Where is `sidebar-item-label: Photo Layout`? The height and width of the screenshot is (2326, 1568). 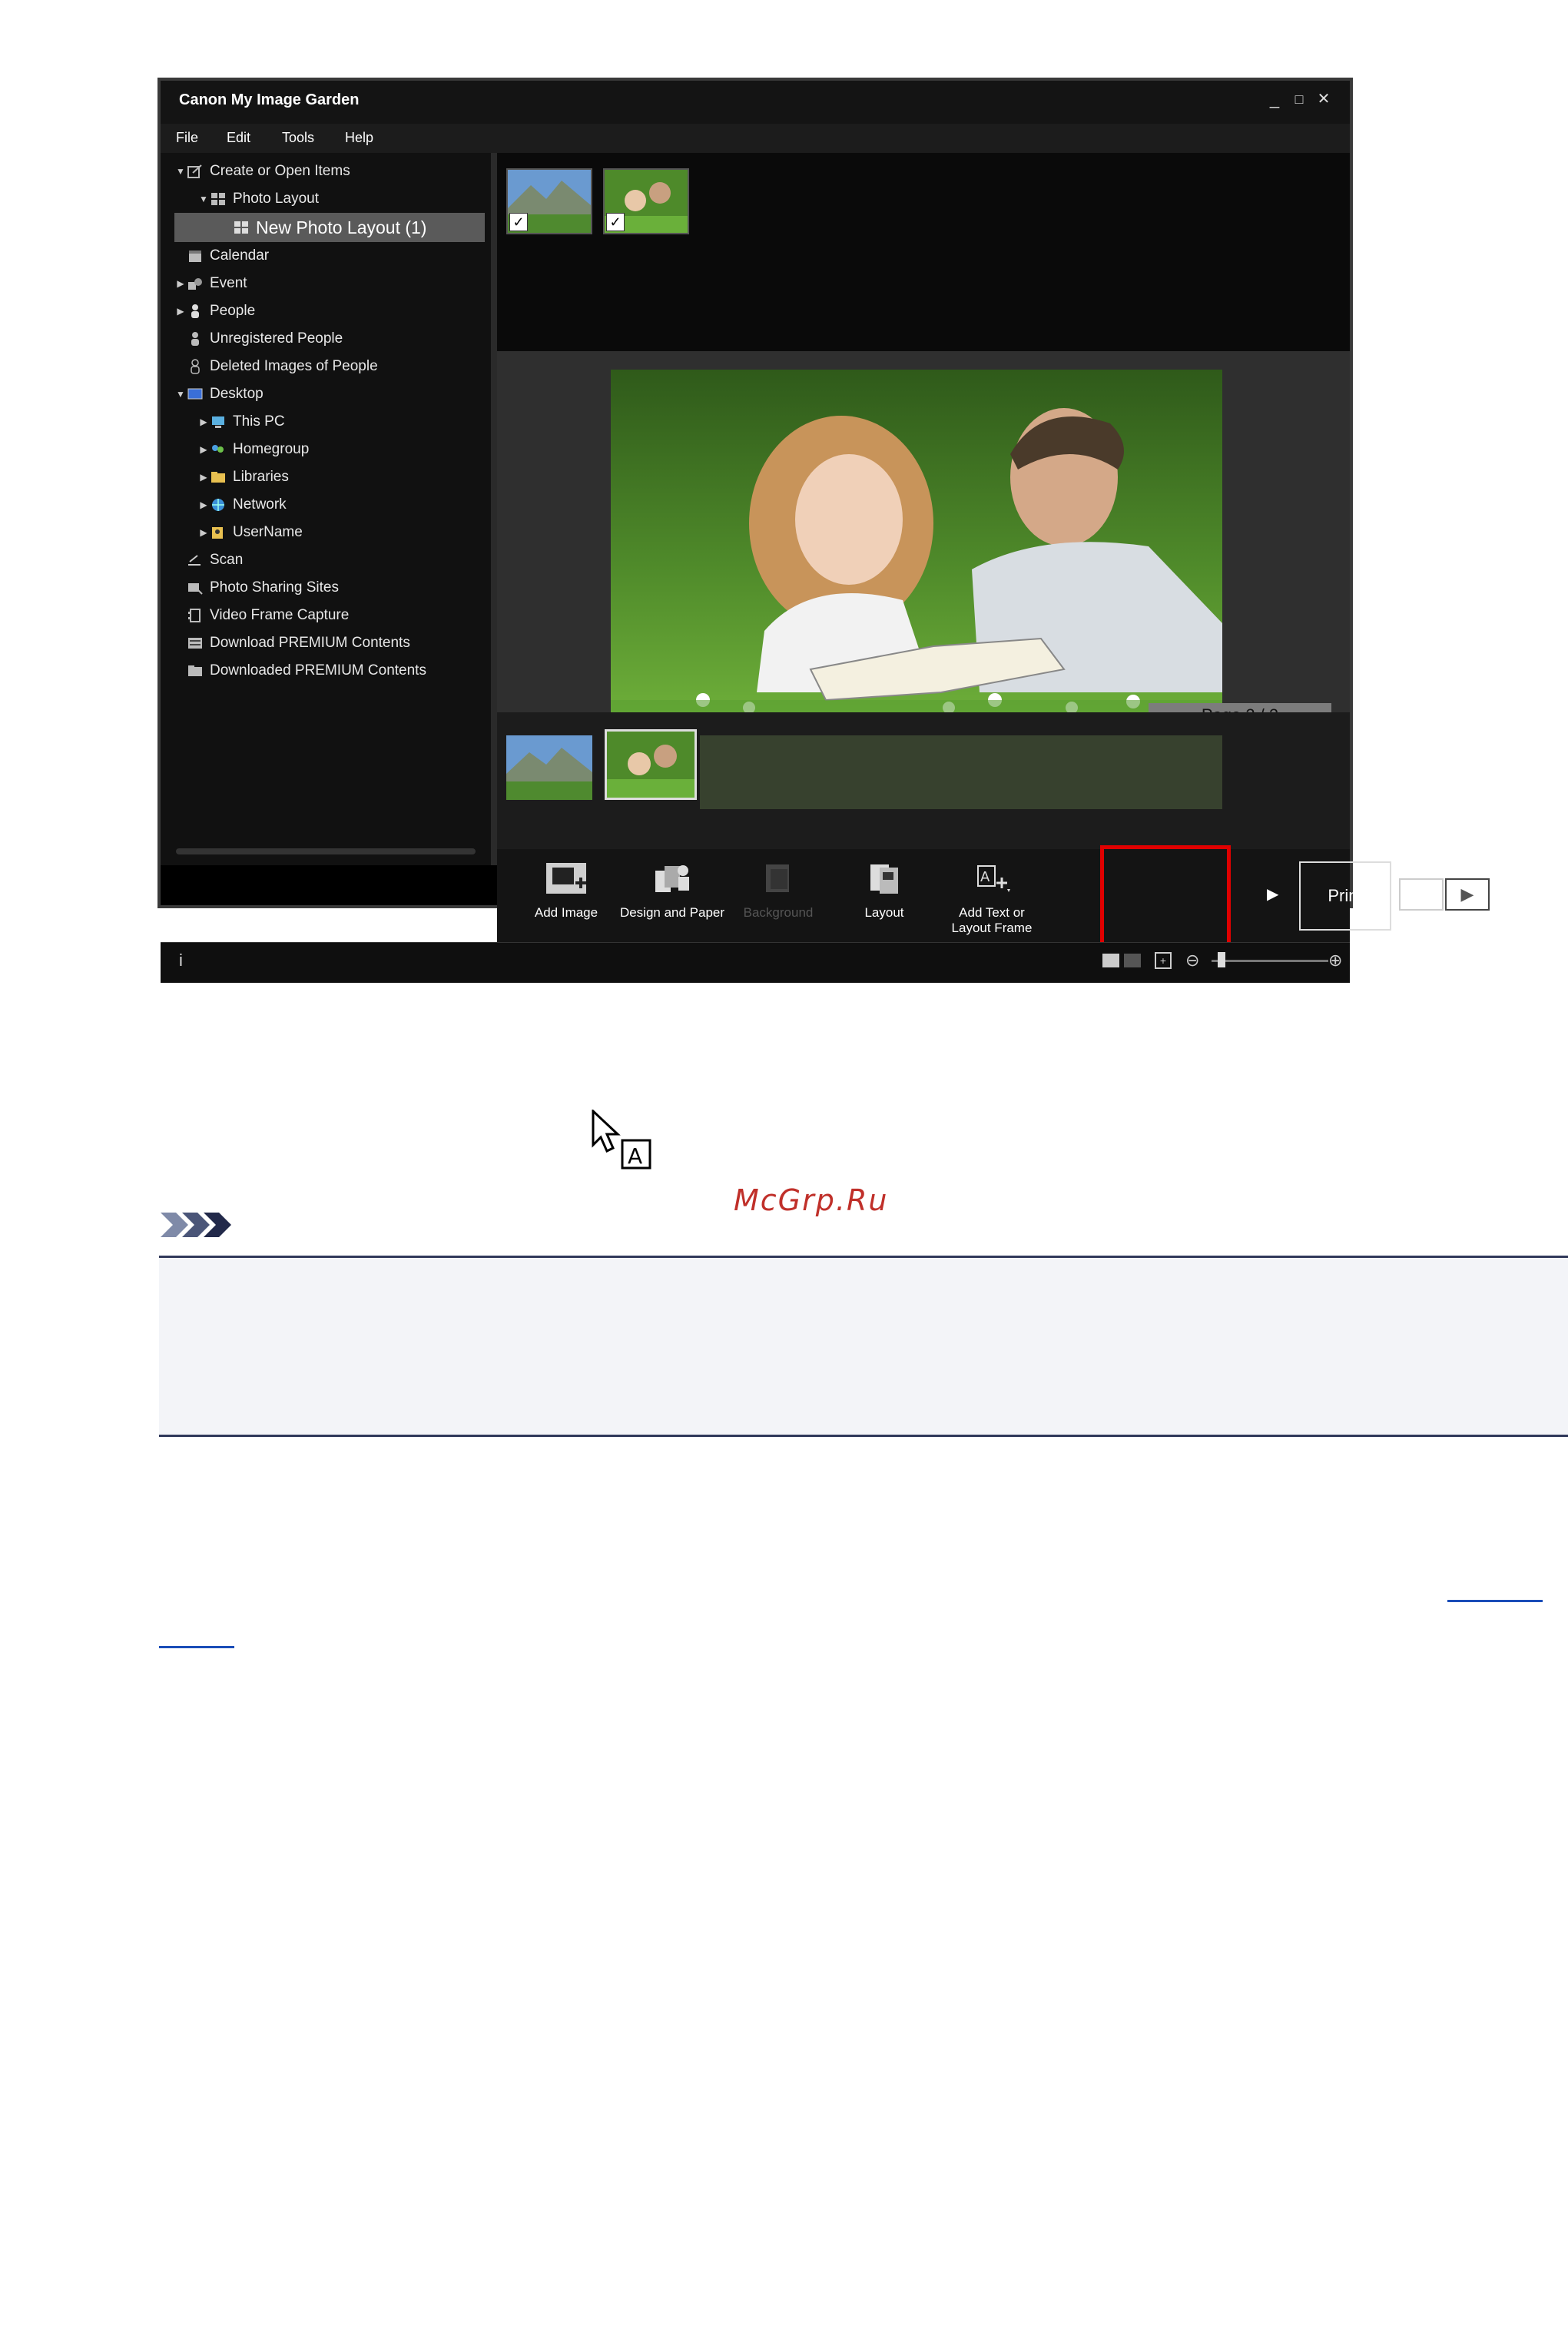 sidebar-item-label: Photo Layout is located at coordinates (276, 199).